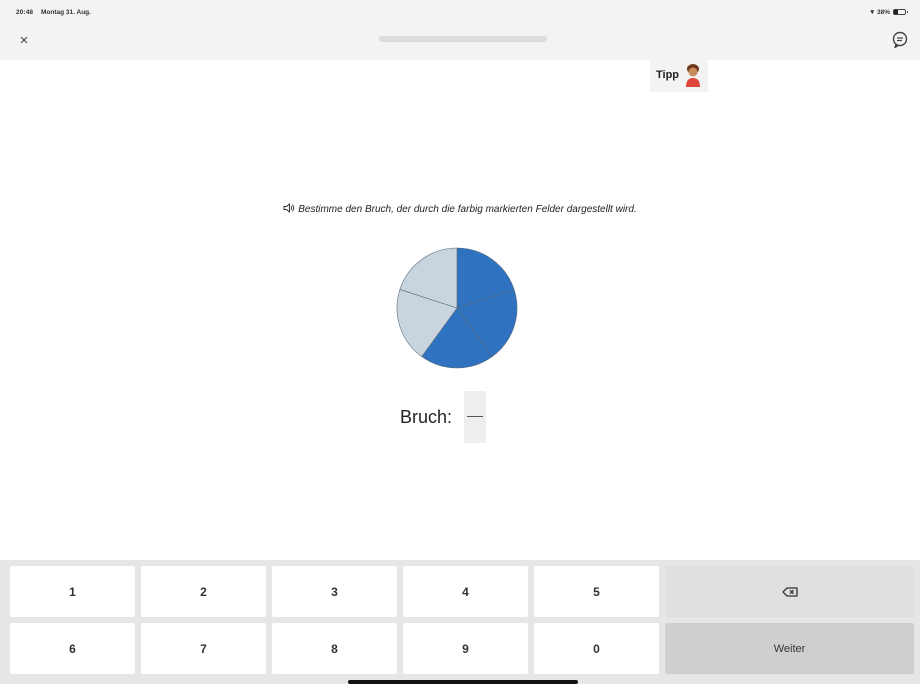  Describe the element at coordinates (72, 591) in the screenshot. I see `key-1: 1` at that location.